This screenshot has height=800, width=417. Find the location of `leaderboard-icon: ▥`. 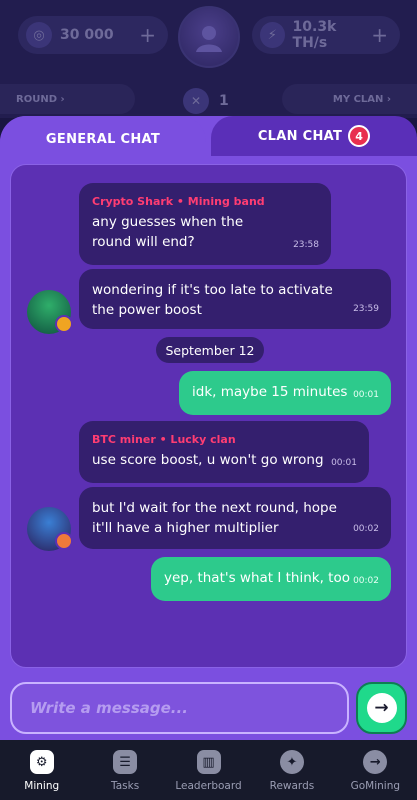

leaderboard-icon: ▥ is located at coordinates (208, 762).